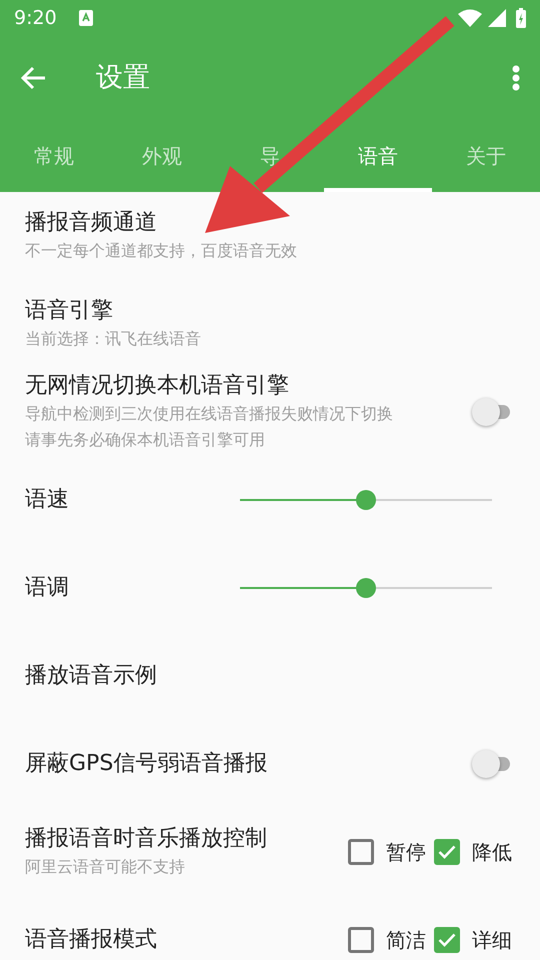 The height and width of the screenshot is (960, 540). Describe the element at coordinates (492, 852) in the screenshot. I see `checkbox-label: 降低` at that location.